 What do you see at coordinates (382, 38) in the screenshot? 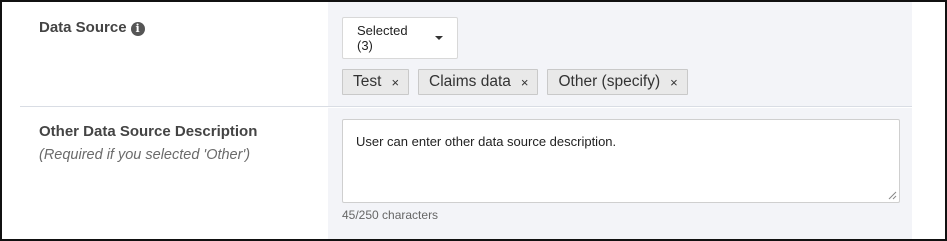
I see `data-source-select-label: Selected (3)` at bounding box center [382, 38].